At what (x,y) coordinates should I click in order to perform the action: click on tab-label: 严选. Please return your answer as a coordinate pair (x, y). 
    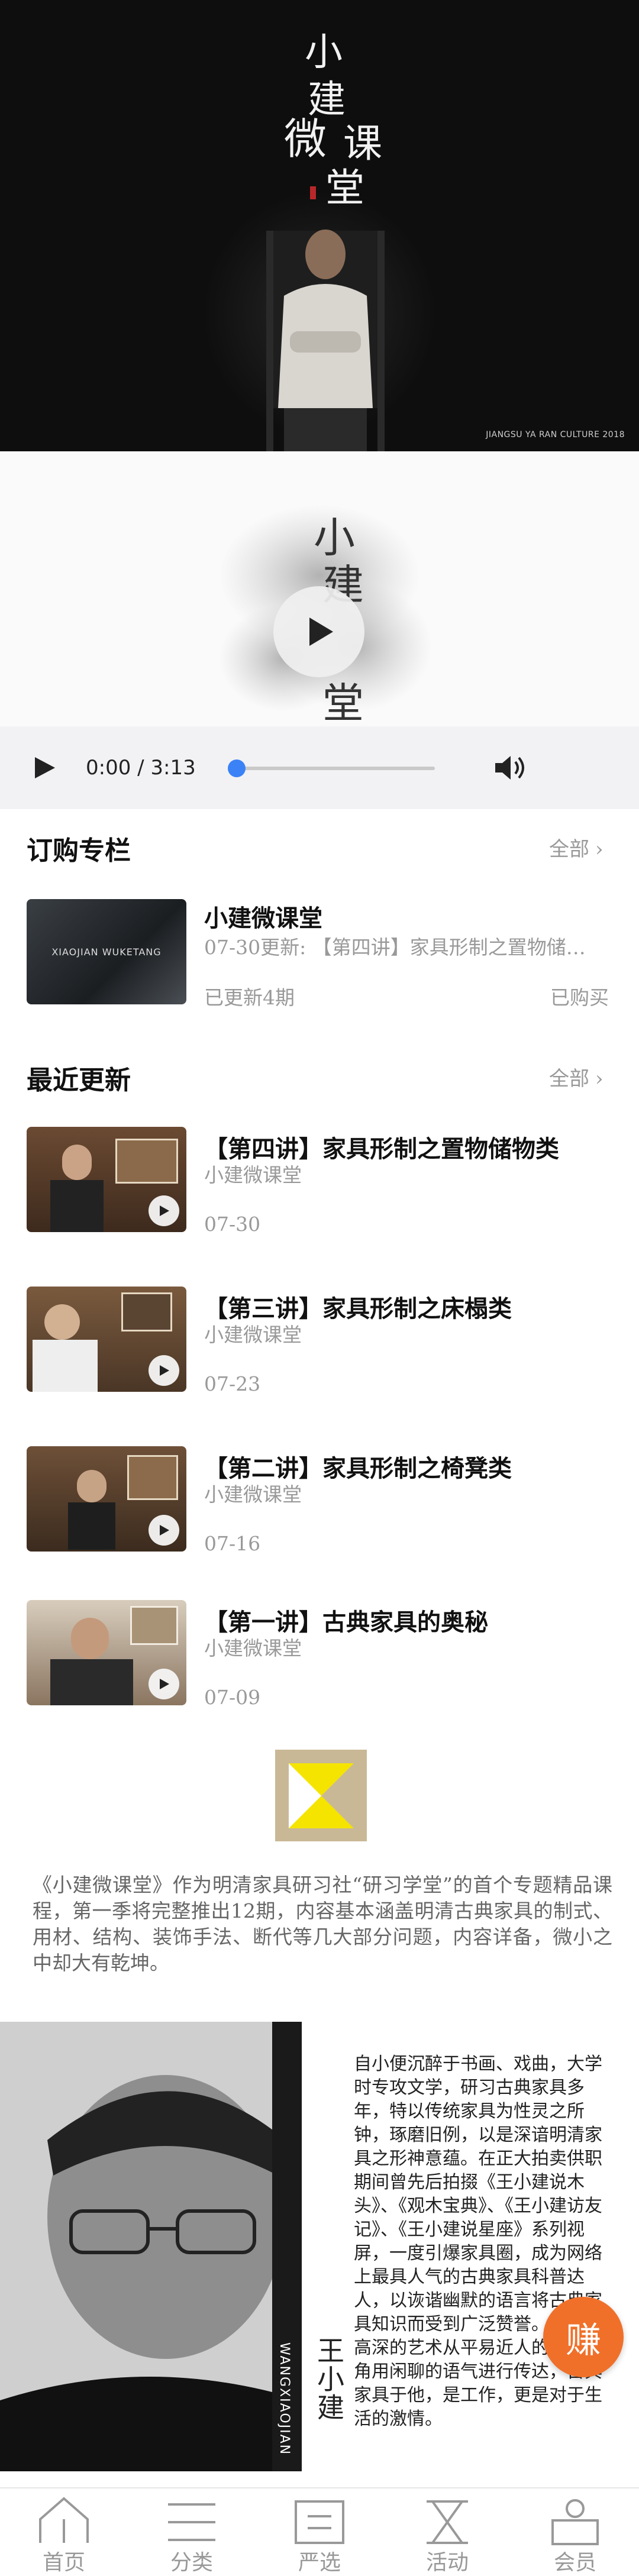
    Looking at the image, I should click on (319, 2563).